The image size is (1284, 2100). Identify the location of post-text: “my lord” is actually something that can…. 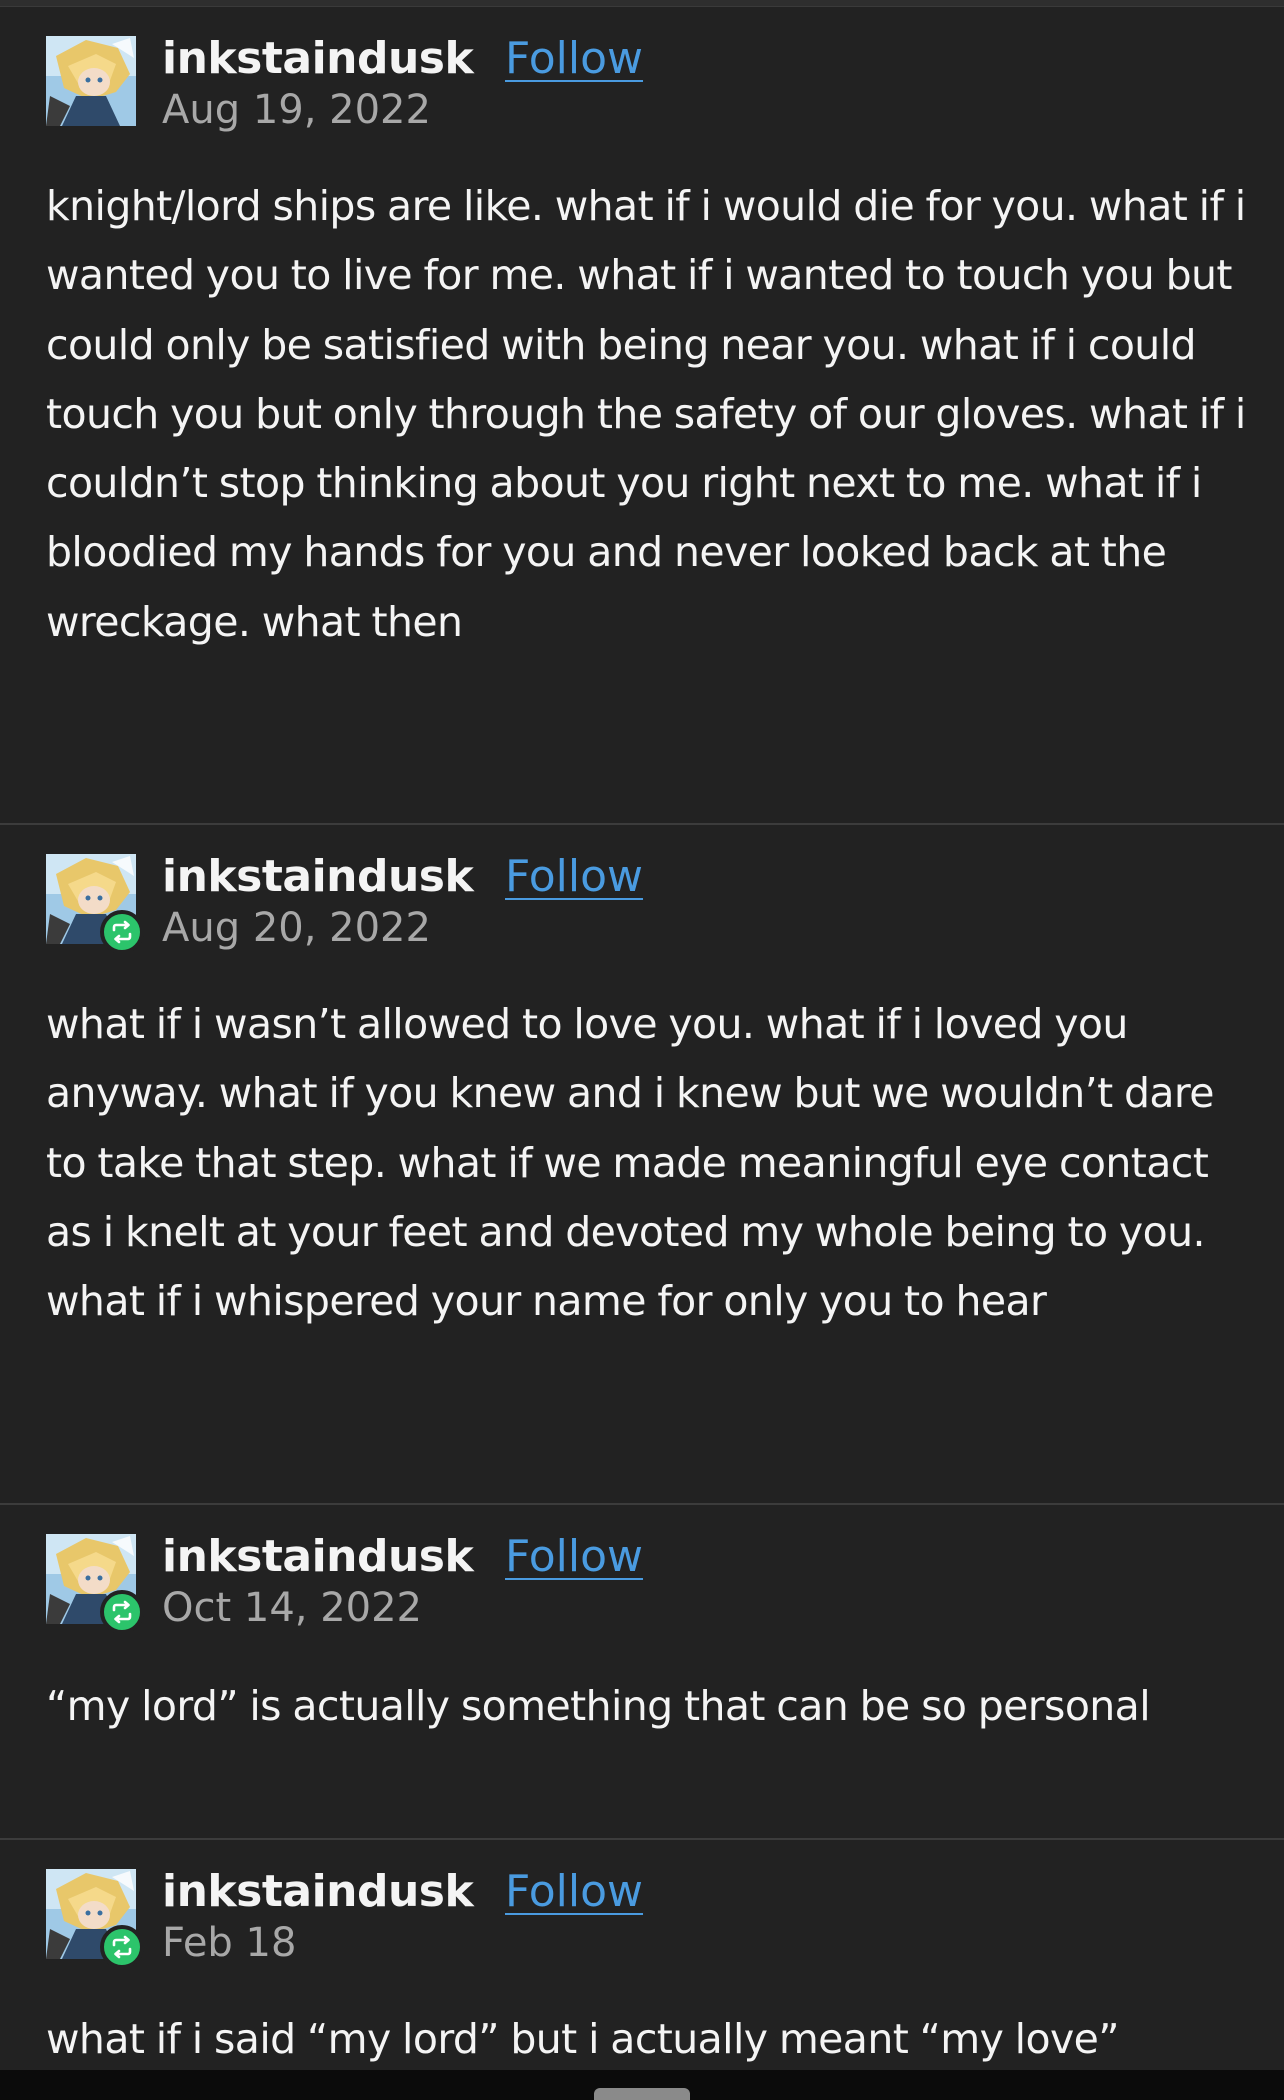
(598, 1706).